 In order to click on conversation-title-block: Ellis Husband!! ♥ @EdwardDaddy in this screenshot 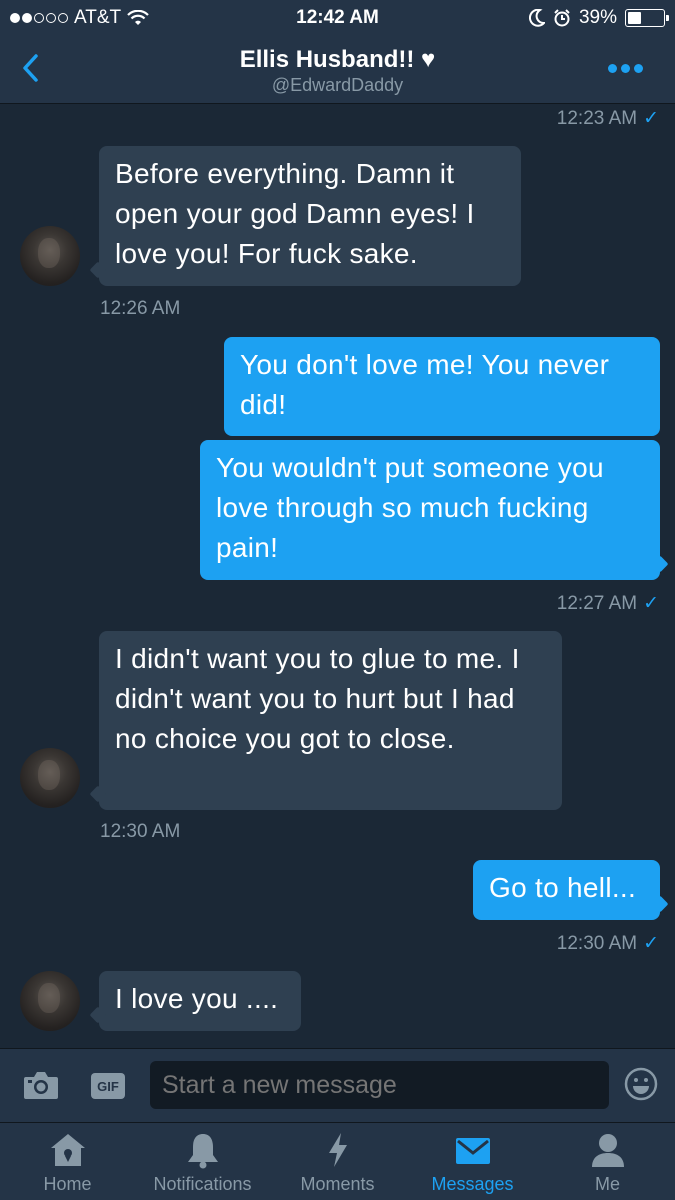, I will do `click(337, 71)`.